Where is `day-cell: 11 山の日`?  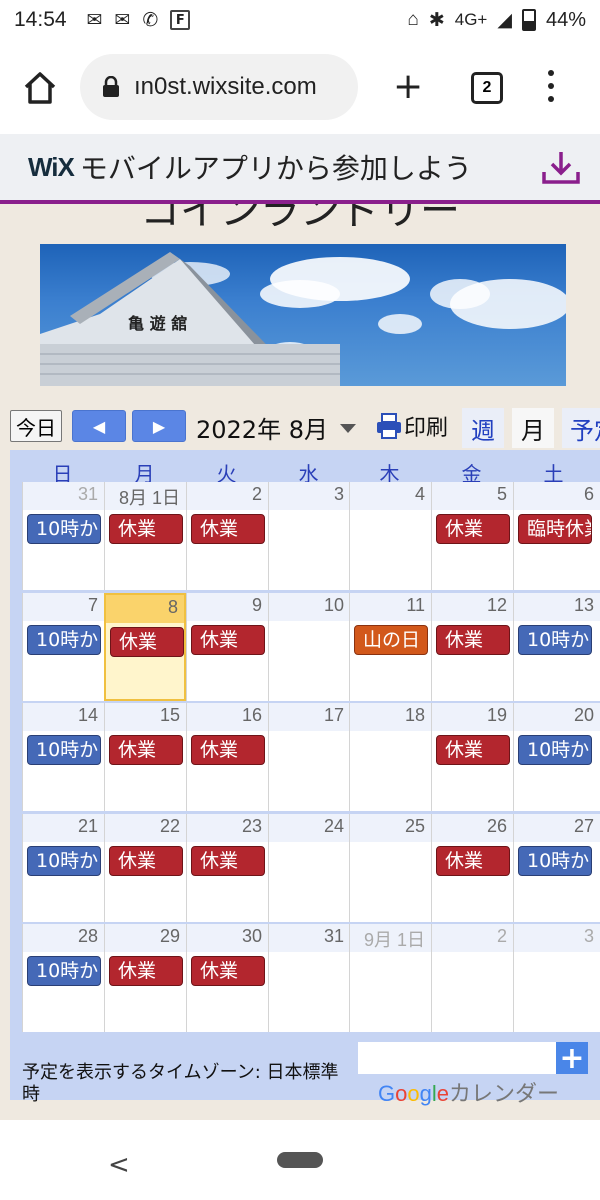
day-cell: 11 山の日 is located at coordinates (390, 647).